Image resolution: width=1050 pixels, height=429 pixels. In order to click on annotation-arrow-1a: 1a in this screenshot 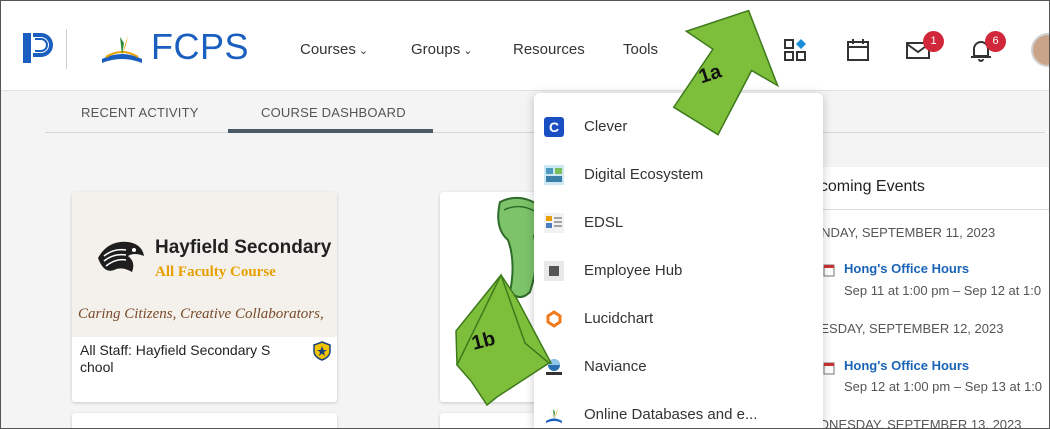, I will do `click(726, 72)`.